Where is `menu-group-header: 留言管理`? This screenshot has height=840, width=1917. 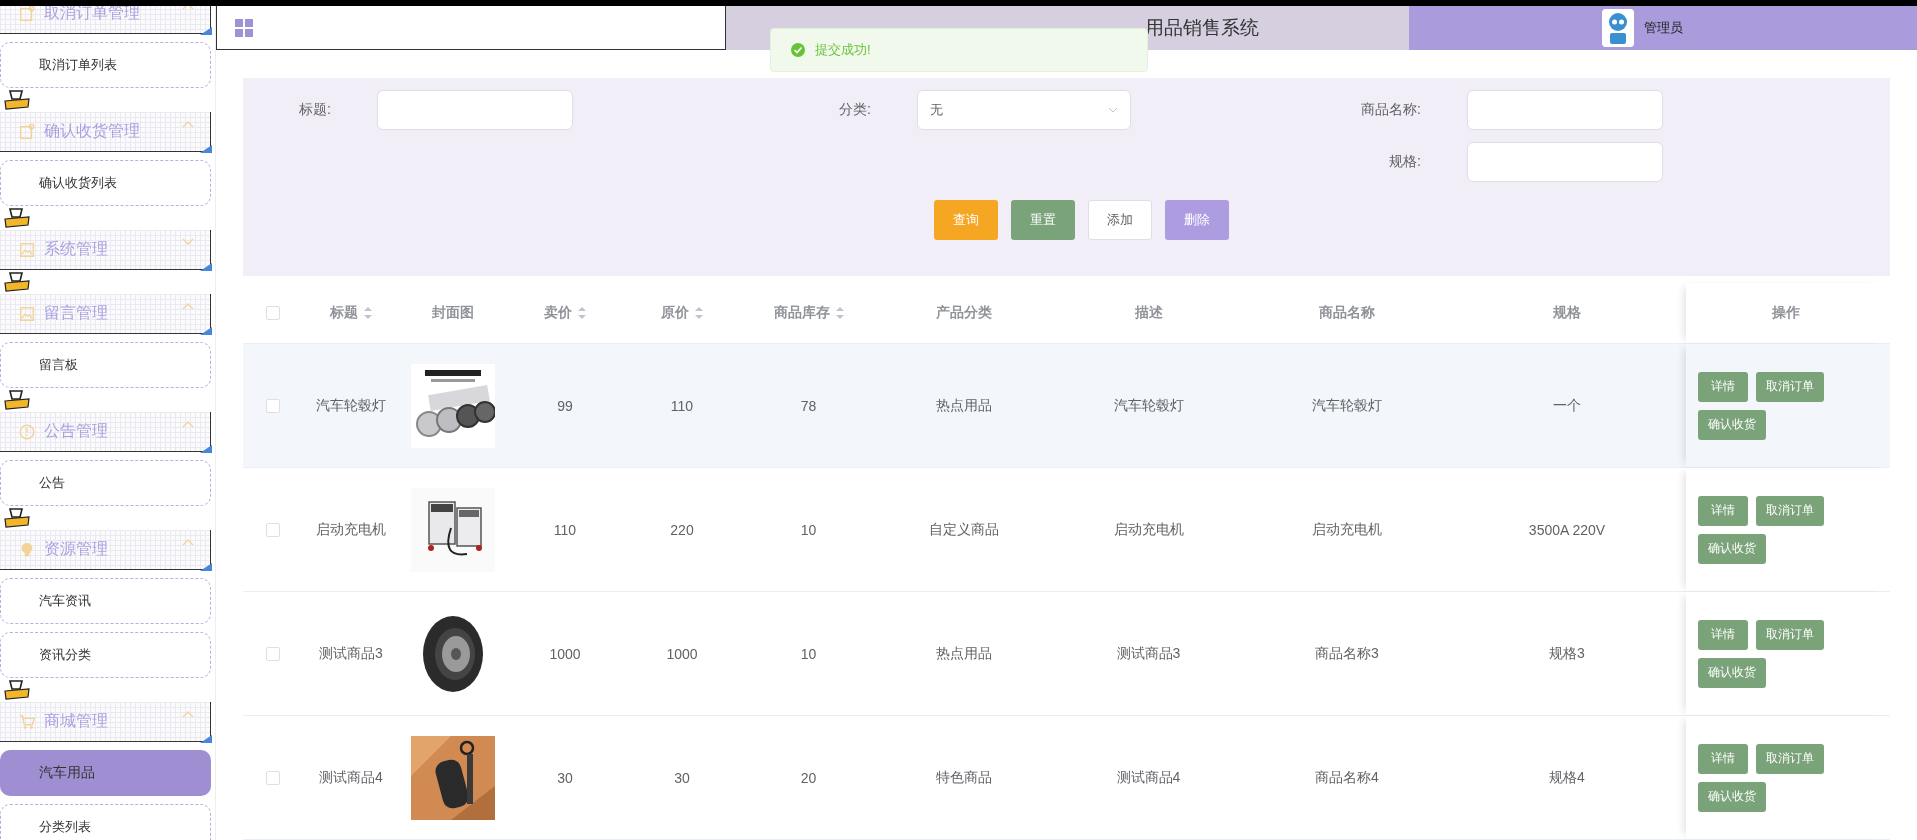 menu-group-header: 留言管理 is located at coordinates (105, 314).